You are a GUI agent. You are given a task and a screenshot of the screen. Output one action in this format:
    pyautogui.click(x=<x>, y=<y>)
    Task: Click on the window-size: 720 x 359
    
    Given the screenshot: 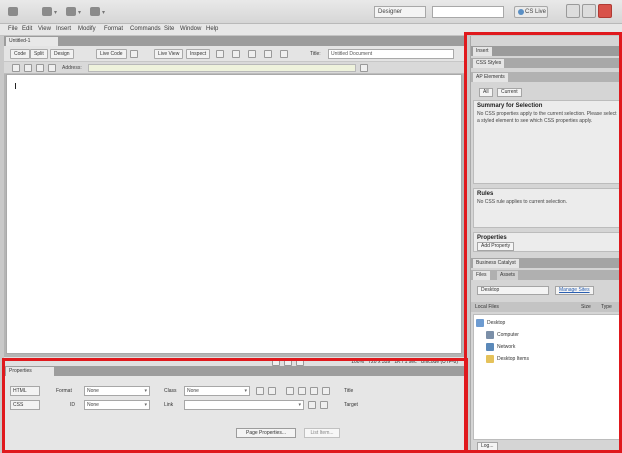 What is the action you would take?
    pyautogui.click(x=379, y=362)
    